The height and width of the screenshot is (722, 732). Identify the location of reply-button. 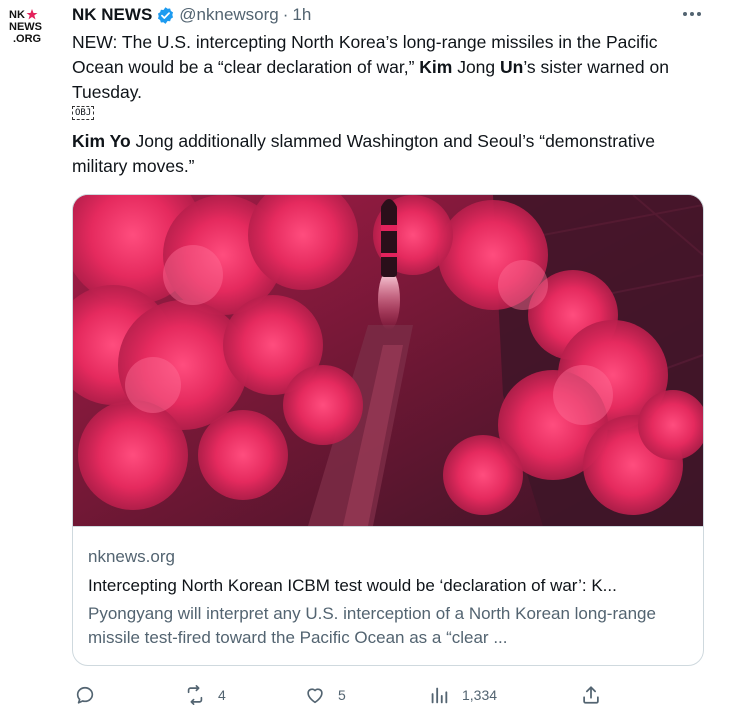
(85, 695).